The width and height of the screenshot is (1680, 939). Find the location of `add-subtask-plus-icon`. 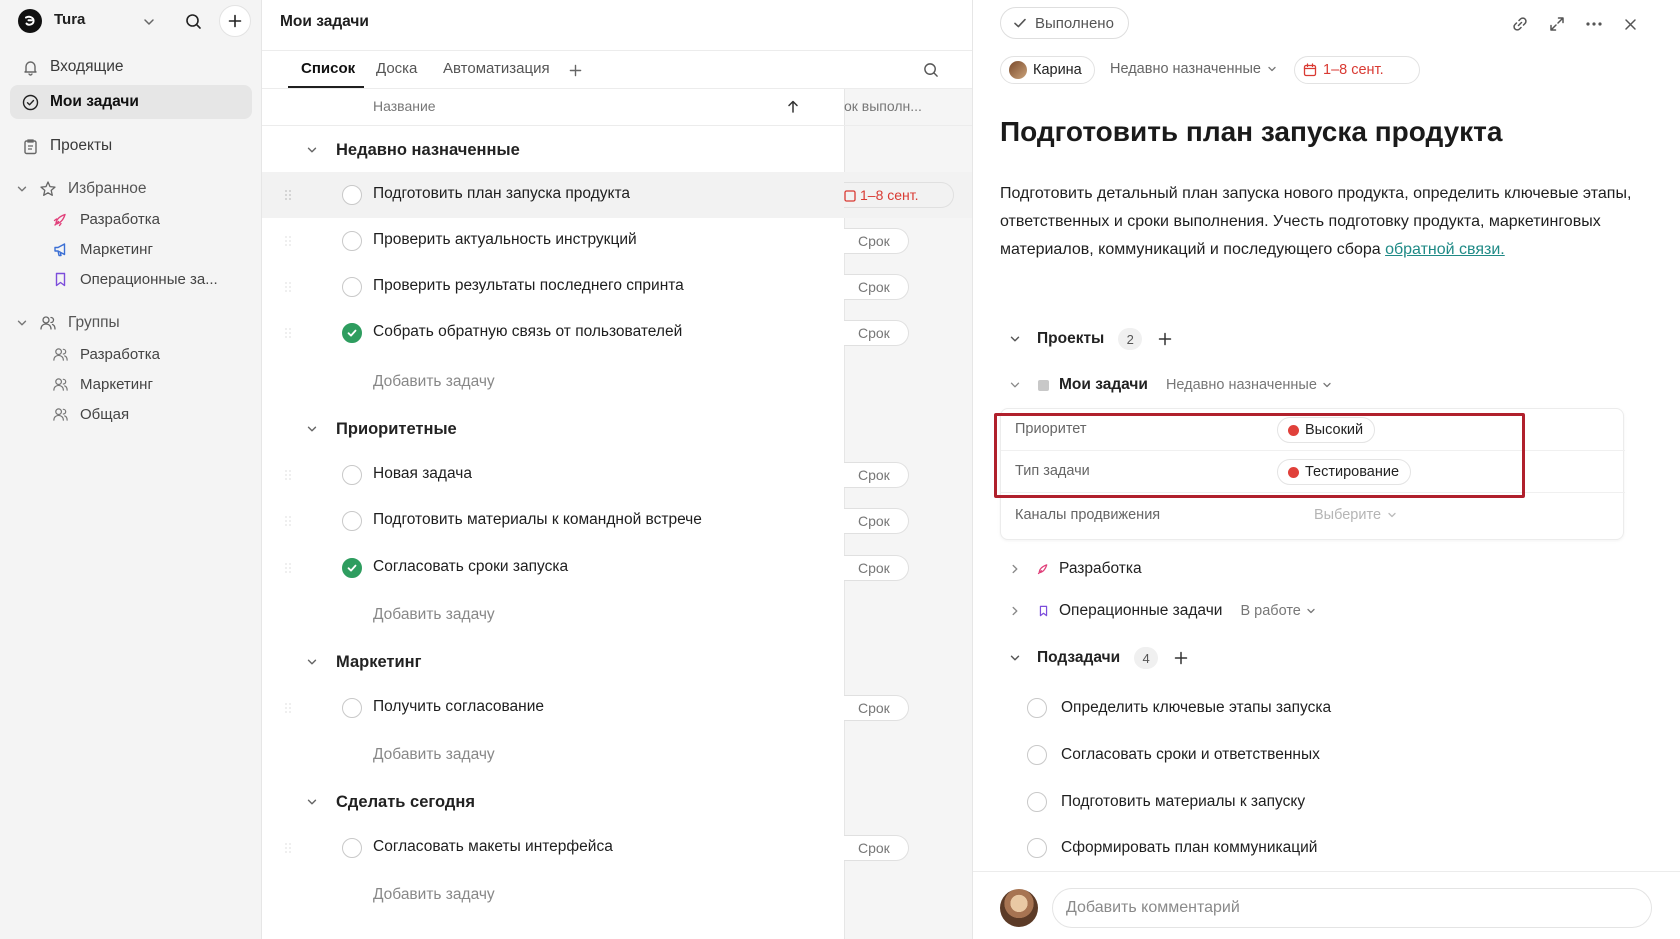

add-subtask-plus-icon is located at coordinates (1181, 658).